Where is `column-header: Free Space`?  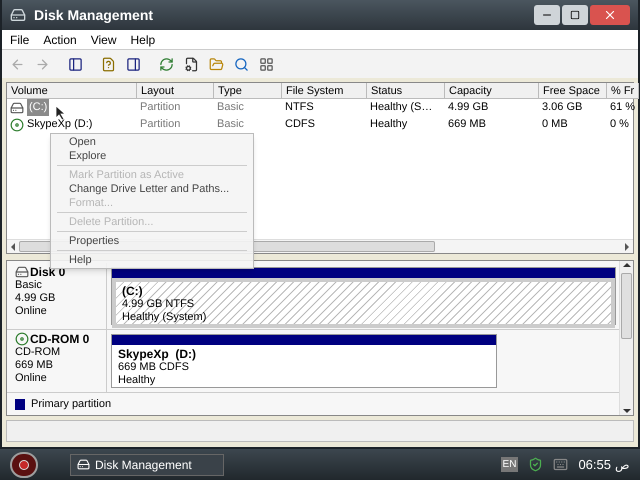 column-header: Free Space is located at coordinates (573, 91).